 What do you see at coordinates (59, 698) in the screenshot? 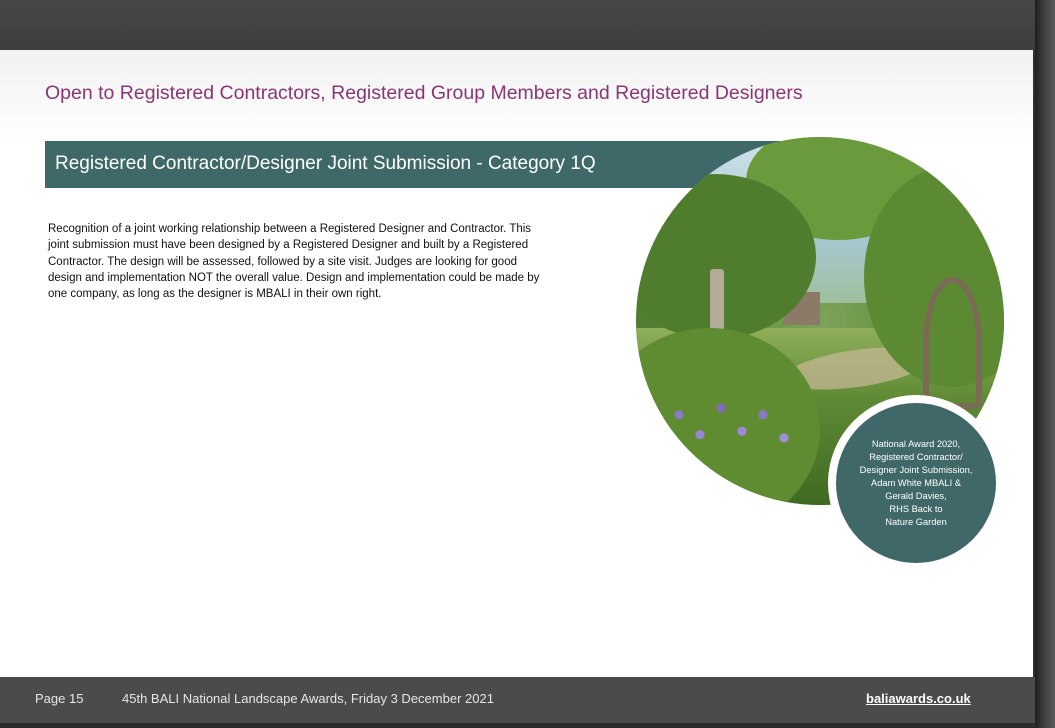
I see `page-number: Page 15` at bounding box center [59, 698].